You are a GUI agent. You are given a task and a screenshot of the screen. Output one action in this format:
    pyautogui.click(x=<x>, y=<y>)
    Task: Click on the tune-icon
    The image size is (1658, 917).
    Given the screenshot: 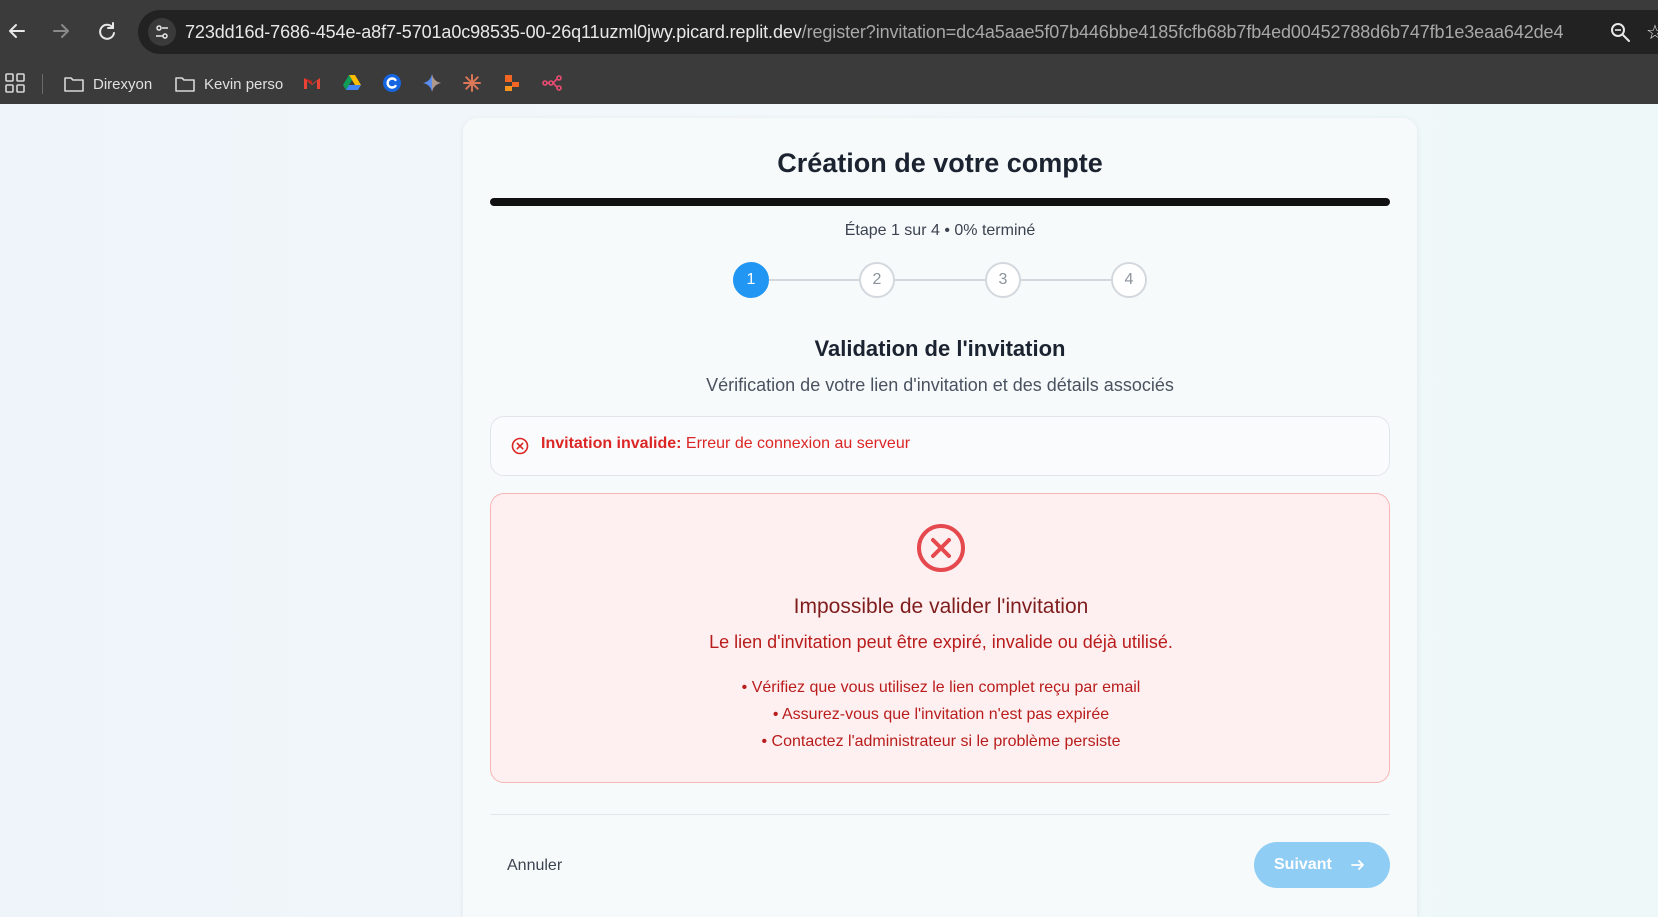 What is the action you would take?
    pyautogui.click(x=162, y=32)
    